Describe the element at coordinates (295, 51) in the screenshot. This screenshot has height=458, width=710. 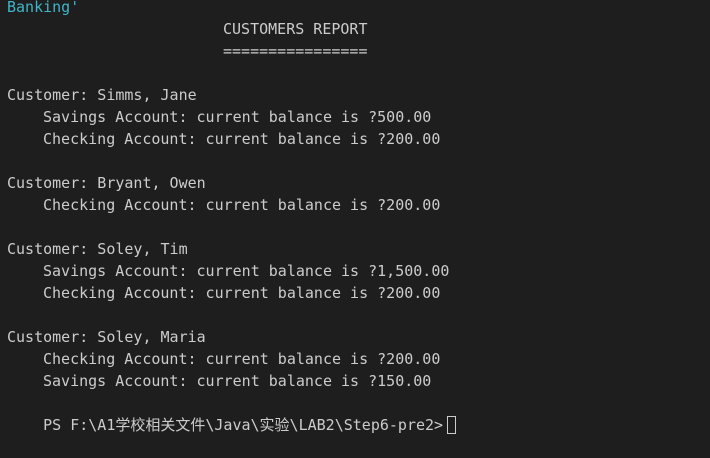
I see `report-title-underline: ================` at that location.